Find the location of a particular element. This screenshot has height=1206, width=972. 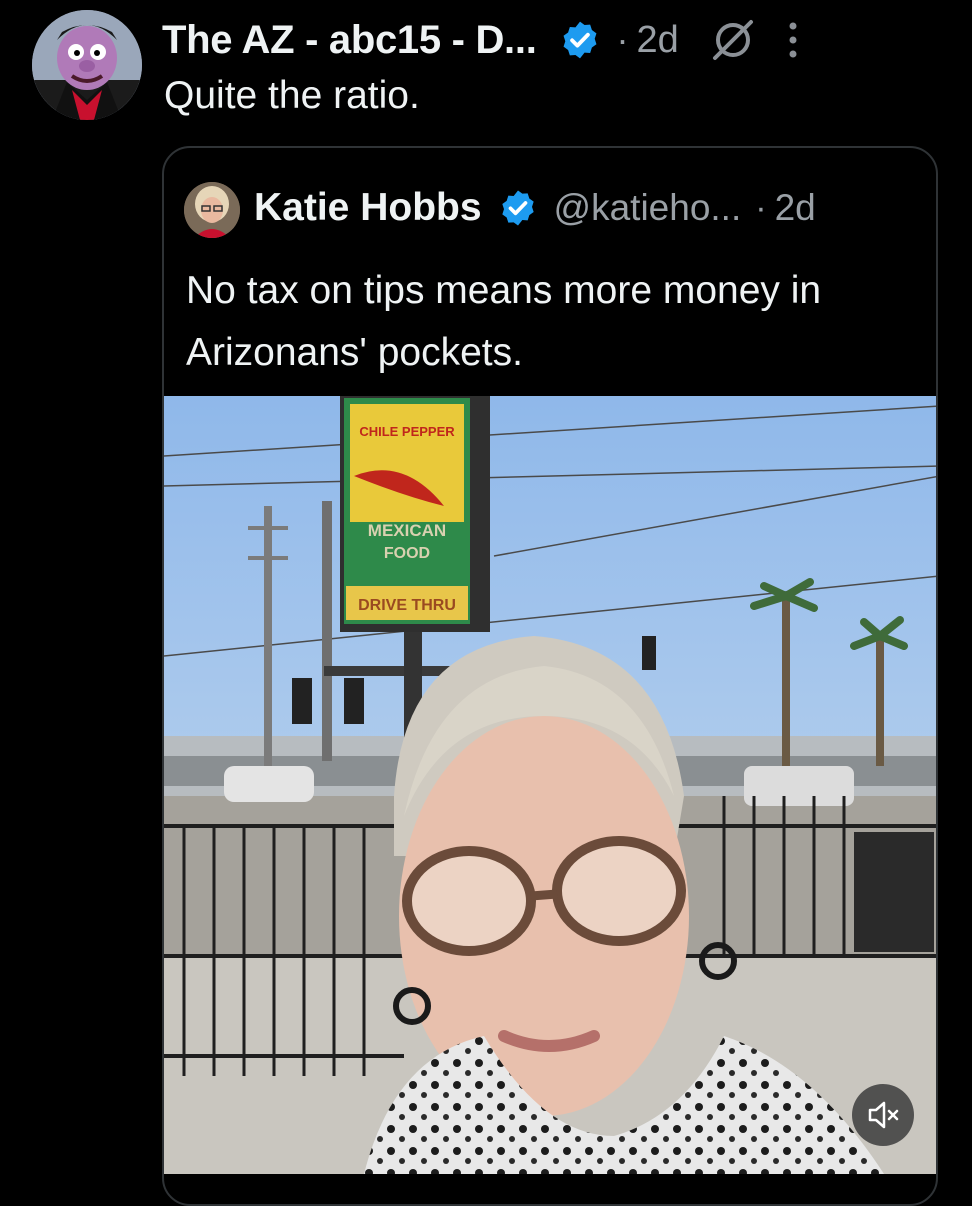

sign-line-1: MEXICAN is located at coordinates (407, 530).